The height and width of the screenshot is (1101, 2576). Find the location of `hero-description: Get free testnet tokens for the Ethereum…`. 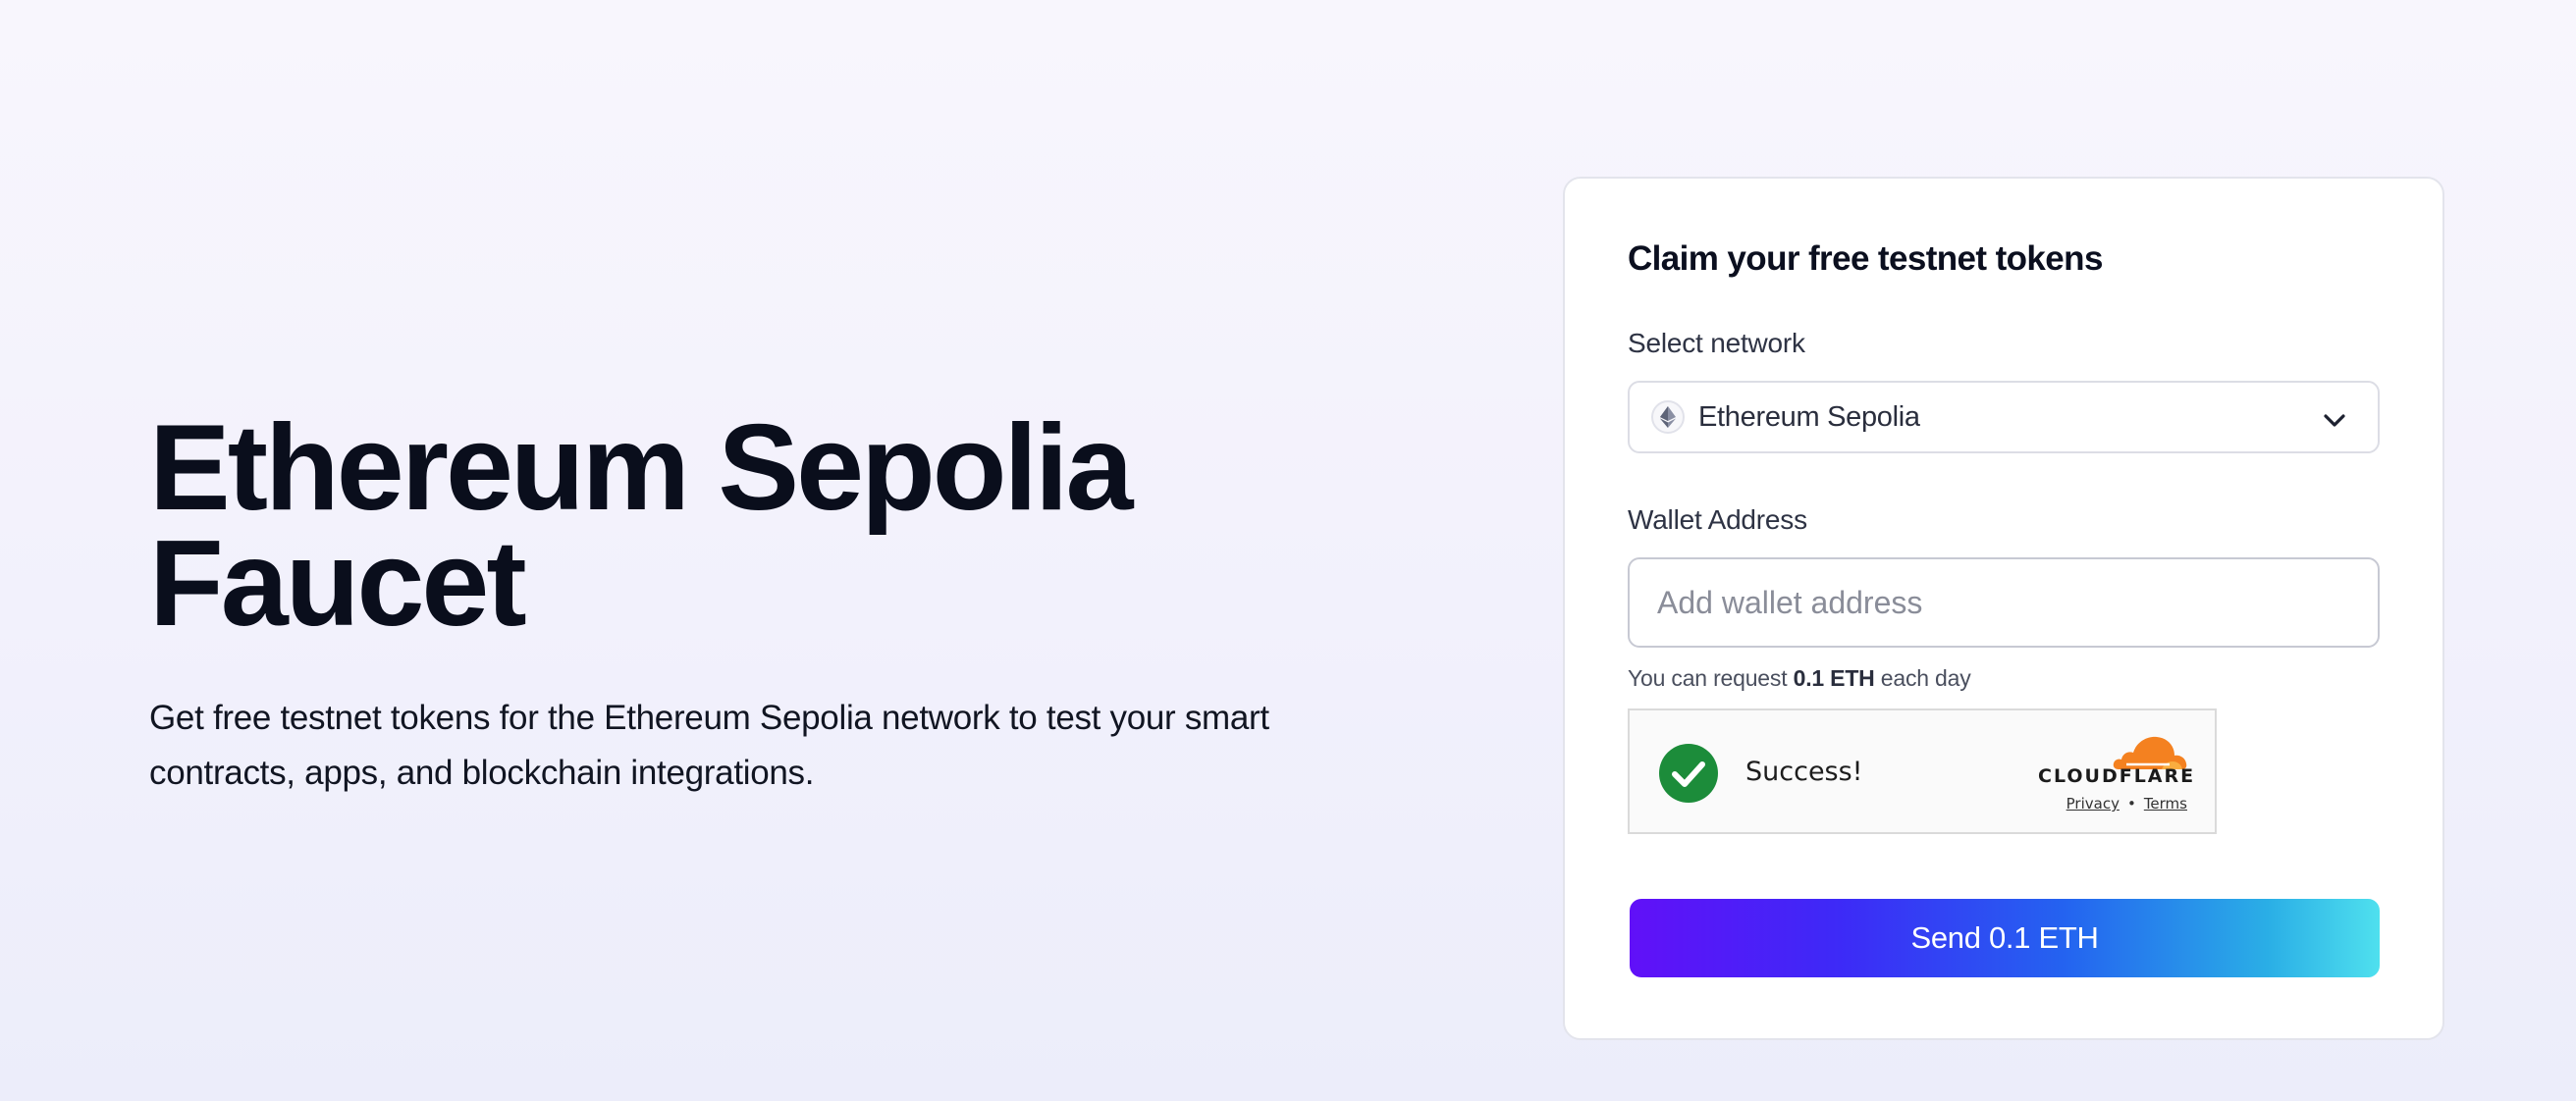

hero-description: Get free testnet tokens for the Ethereum… is located at coordinates (709, 745).